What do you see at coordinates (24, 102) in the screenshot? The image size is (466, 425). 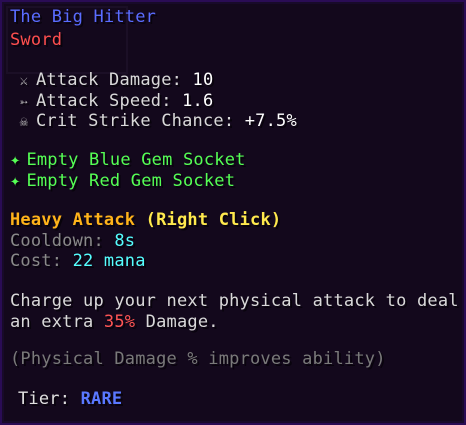 I see `attack-speed-icon: ➳` at bounding box center [24, 102].